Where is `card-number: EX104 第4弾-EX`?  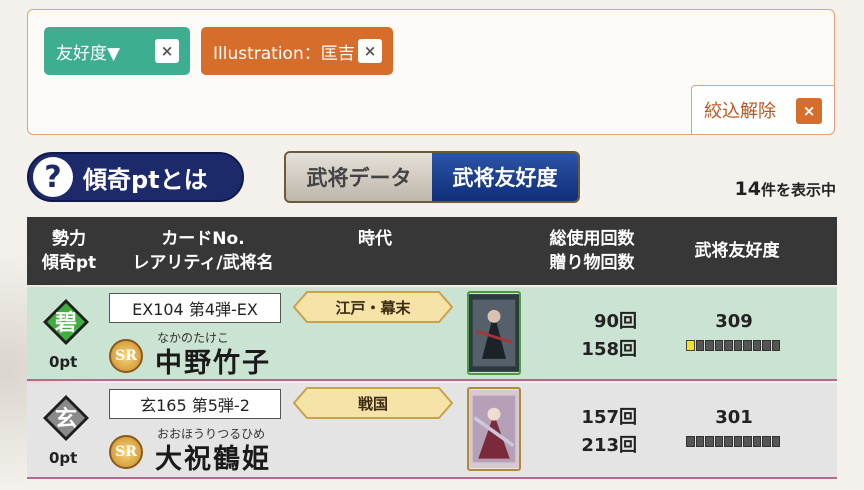
card-number: EX104 第4弾-EX is located at coordinates (195, 308).